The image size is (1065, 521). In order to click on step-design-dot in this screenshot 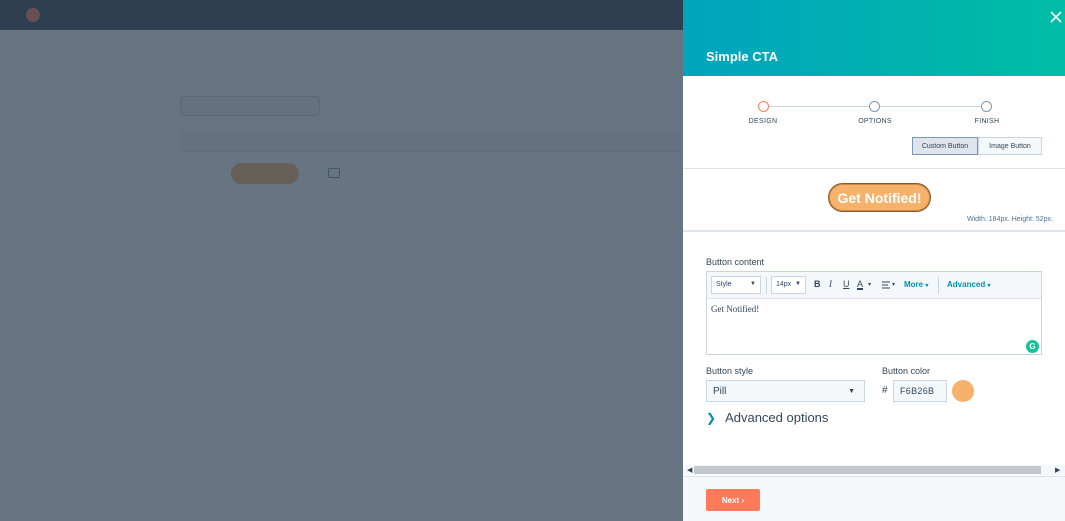, I will do `click(763, 106)`.